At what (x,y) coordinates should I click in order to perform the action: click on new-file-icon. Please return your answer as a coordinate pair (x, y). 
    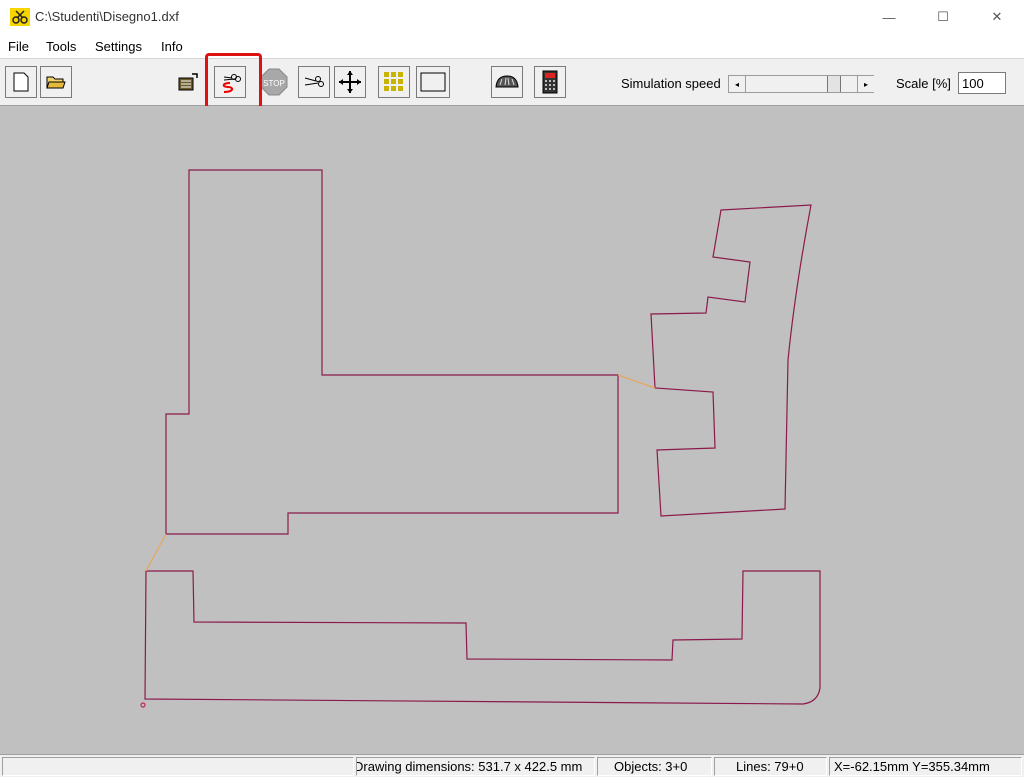
    Looking at the image, I should click on (21, 82).